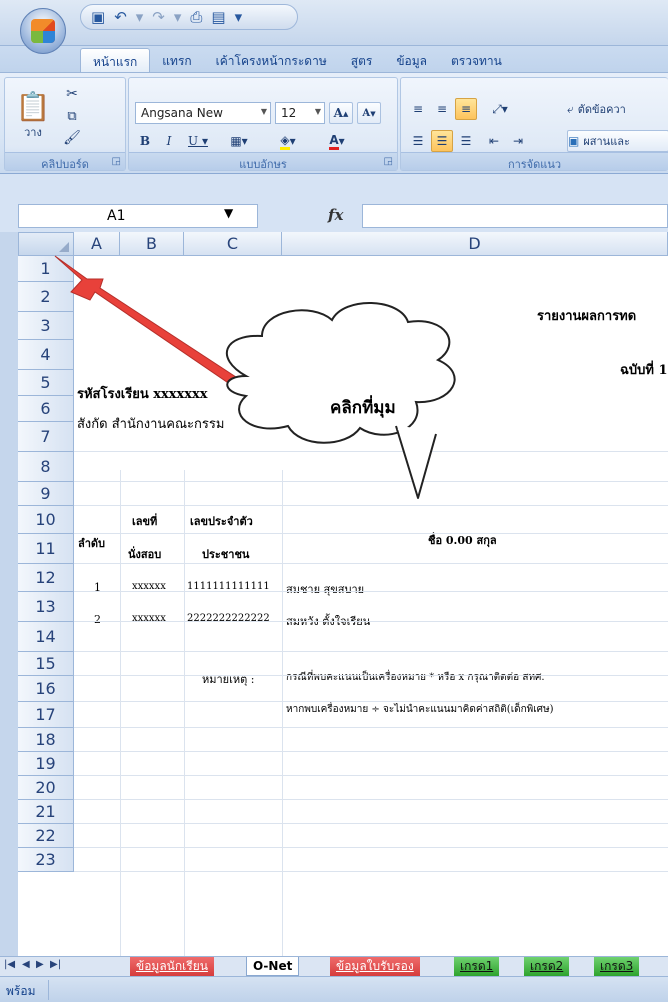 This screenshot has height=1002, width=668. Describe the element at coordinates (442, 141) in the screenshot. I see `align-center-icon: ☰` at that location.